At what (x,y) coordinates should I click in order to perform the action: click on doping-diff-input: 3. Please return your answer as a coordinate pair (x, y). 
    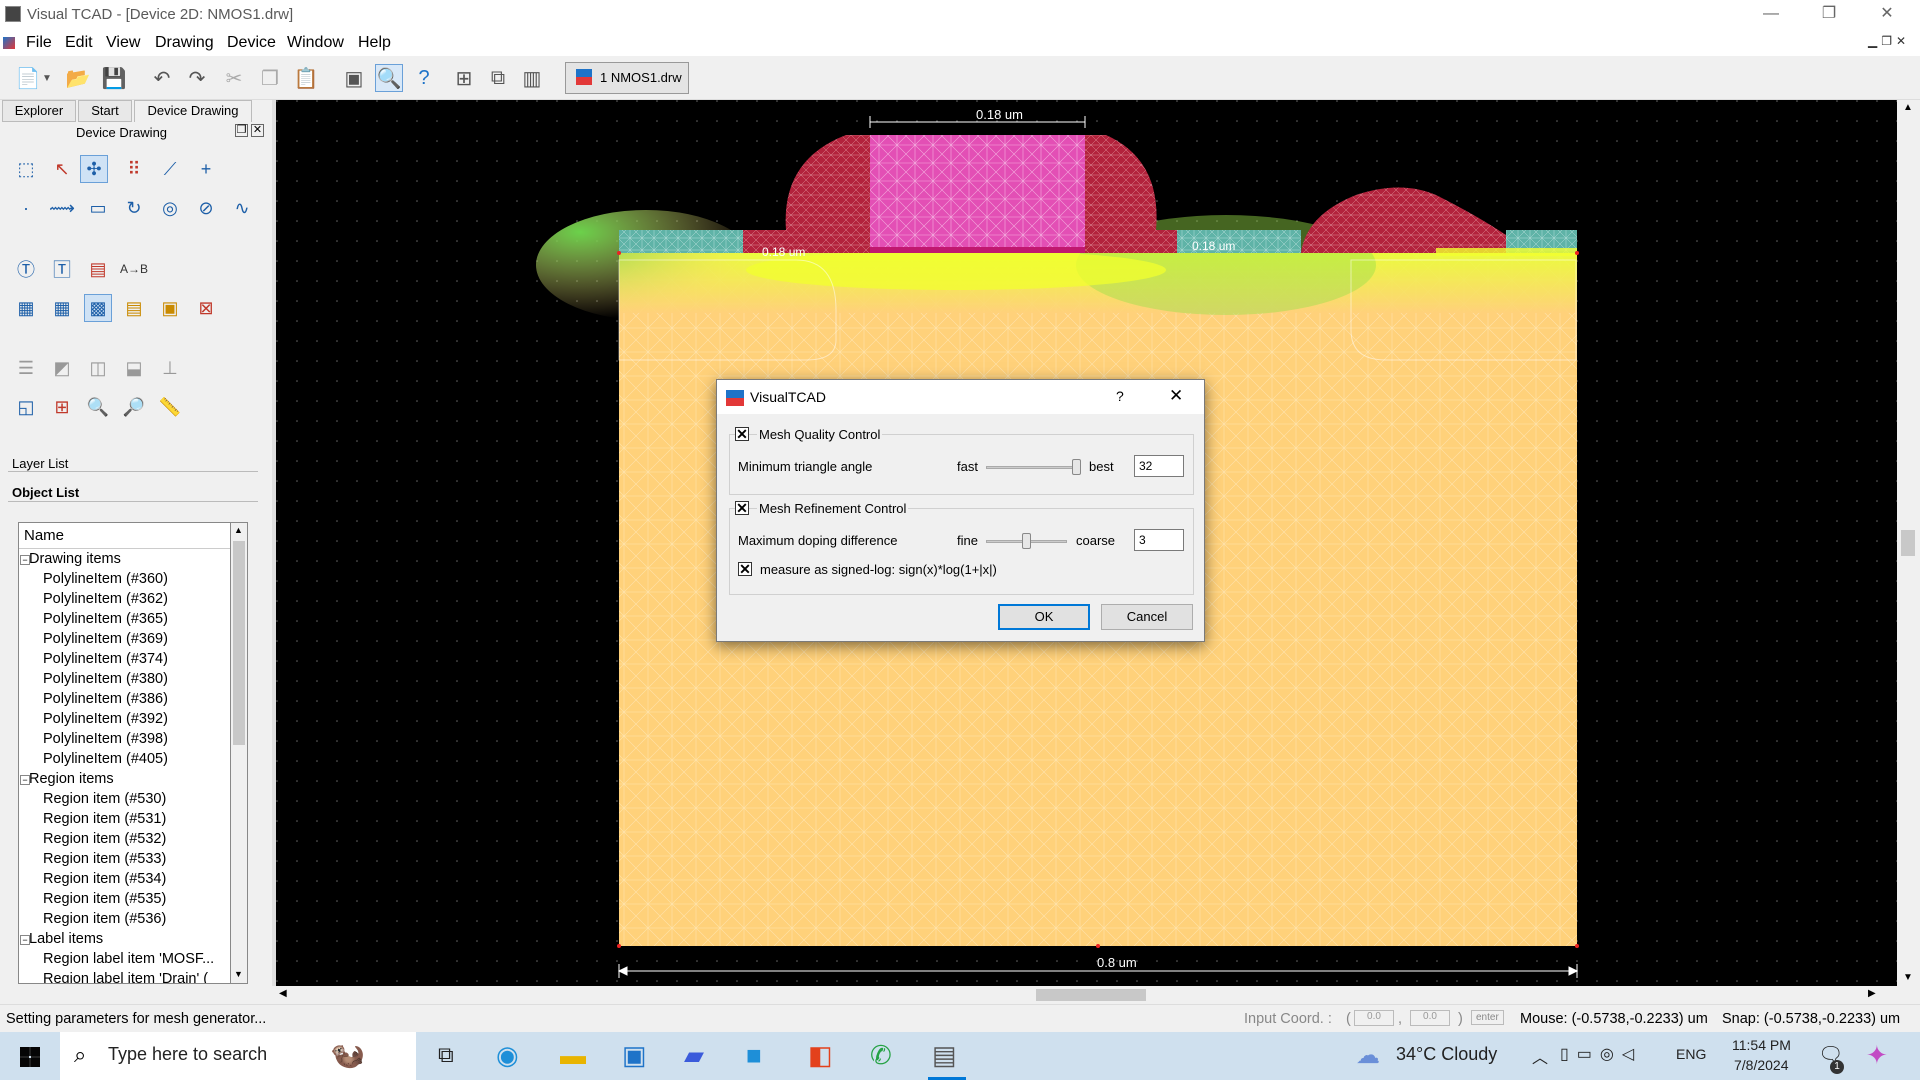
    Looking at the image, I should click on (1159, 540).